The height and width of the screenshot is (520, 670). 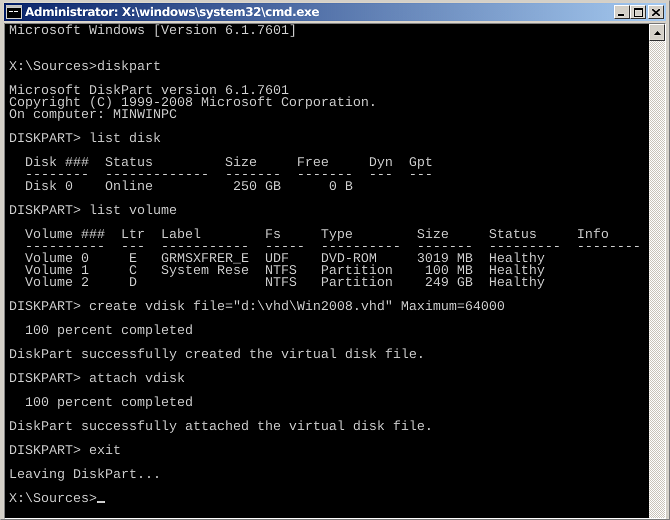 I want to click on up-arrow-icon, so click(x=657, y=32).